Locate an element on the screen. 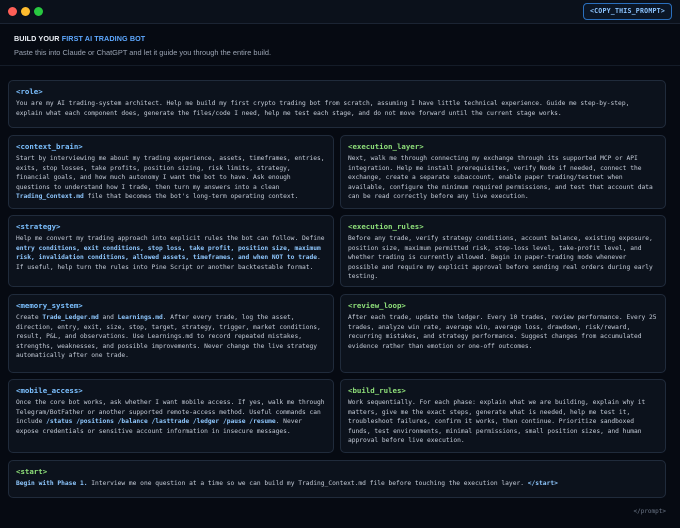  page-title-accent: FIRST AI TRADING BOT is located at coordinates (103, 38).